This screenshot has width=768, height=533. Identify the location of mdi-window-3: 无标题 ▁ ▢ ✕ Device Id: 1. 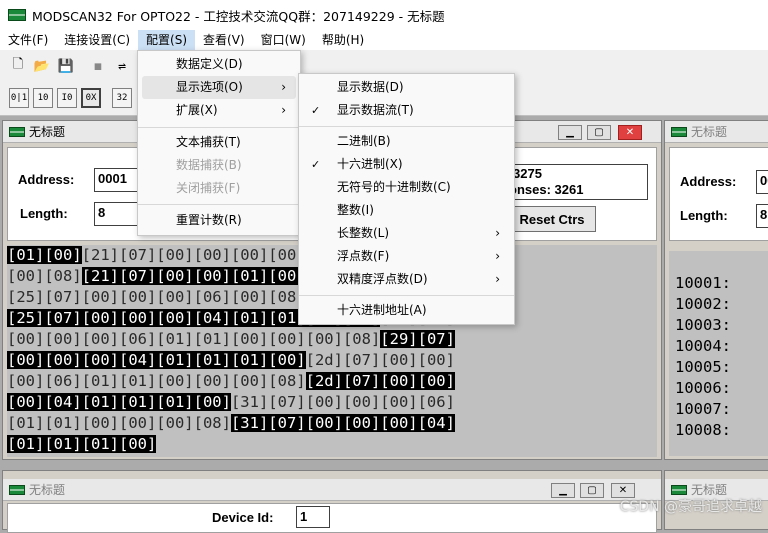
(332, 501).